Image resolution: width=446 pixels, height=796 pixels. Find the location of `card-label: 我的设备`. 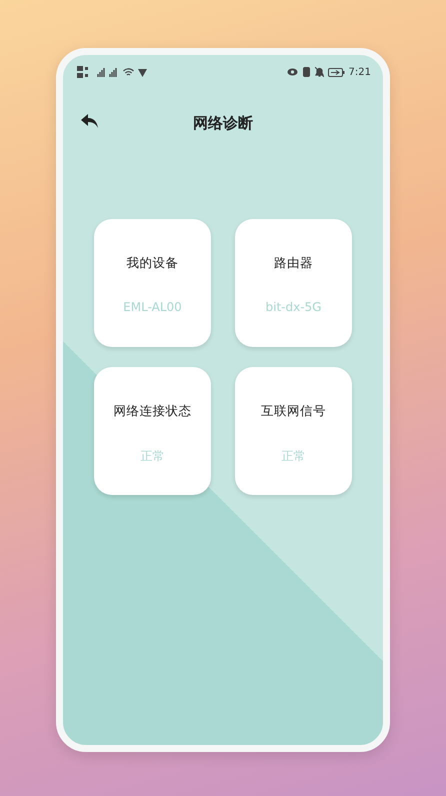

card-label: 我的设备 is located at coordinates (152, 263).